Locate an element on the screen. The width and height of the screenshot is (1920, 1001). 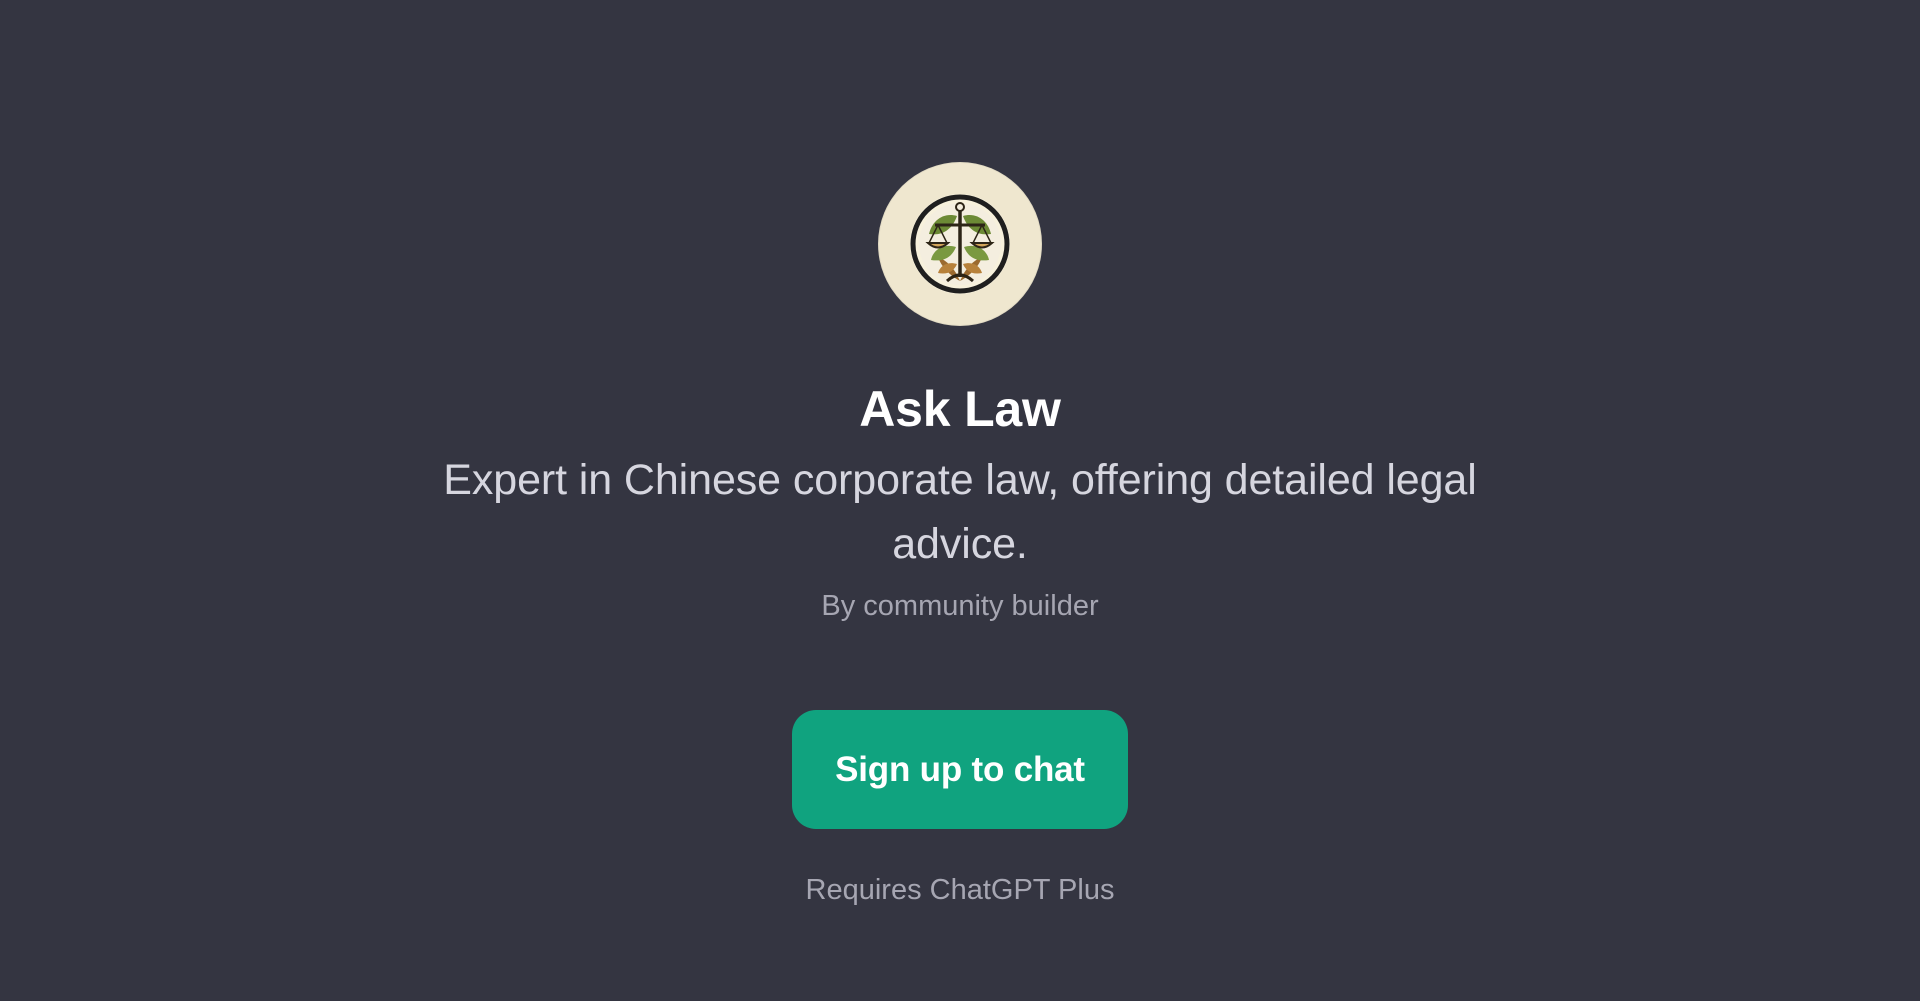
plus-requirement-note: Requires ChatGPT Plus is located at coordinates (960, 890).